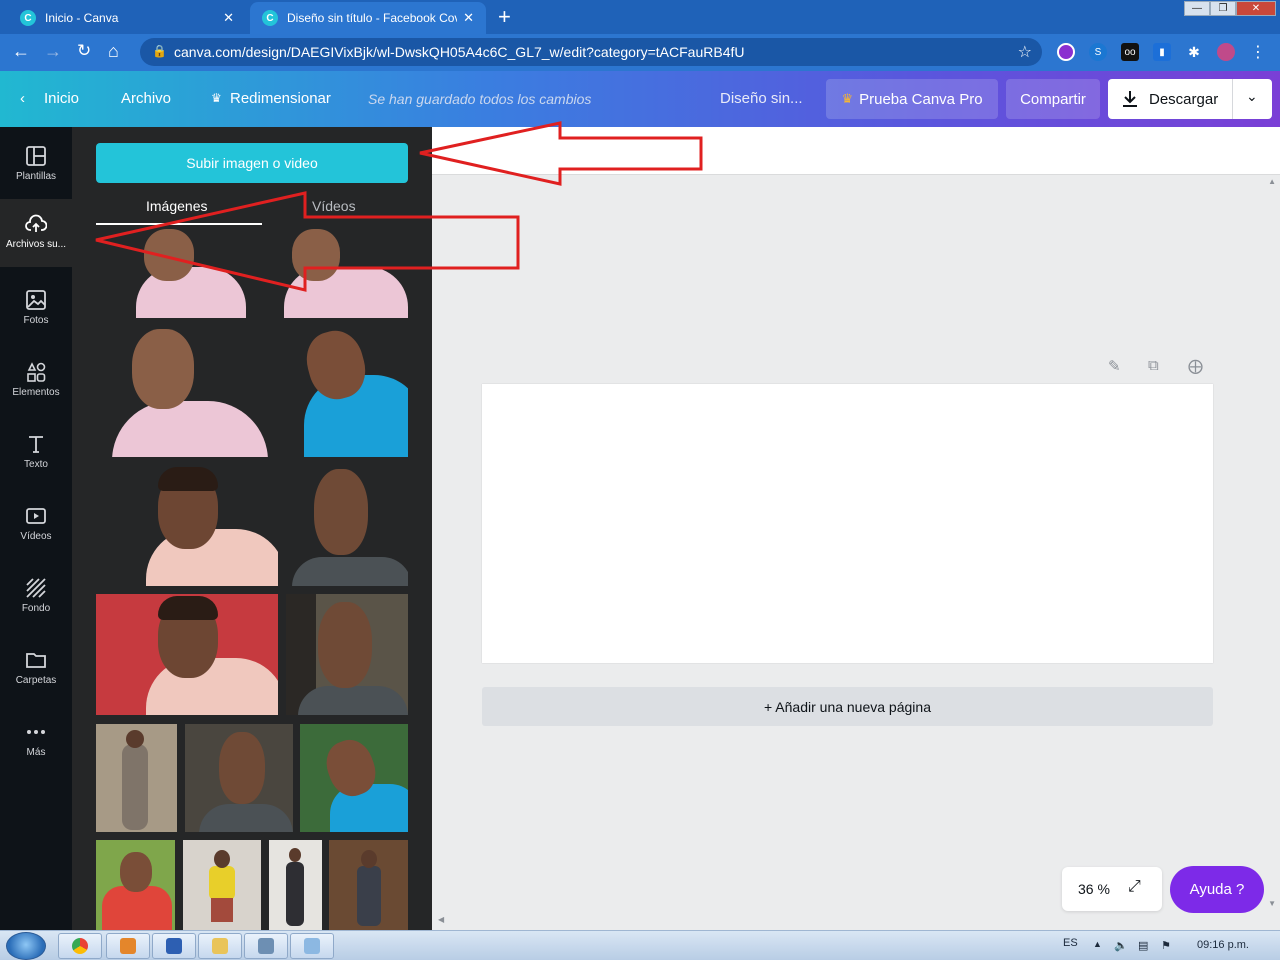 Image resolution: width=1280 pixels, height=960 pixels. What do you see at coordinates (22, 98) in the screenshot?
I see `back-home-chevron-icon: ‹` at bounding box center [22, 98].